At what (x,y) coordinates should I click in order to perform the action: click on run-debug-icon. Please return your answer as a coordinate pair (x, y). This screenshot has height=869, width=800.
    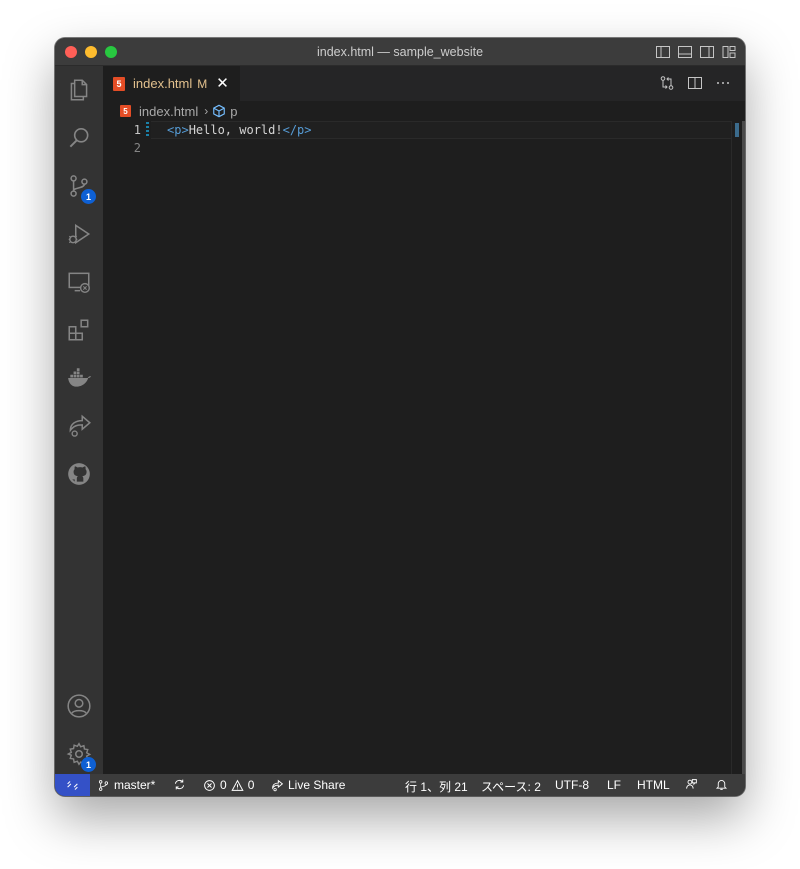
    Looking at the image, I should click on (79, 234).